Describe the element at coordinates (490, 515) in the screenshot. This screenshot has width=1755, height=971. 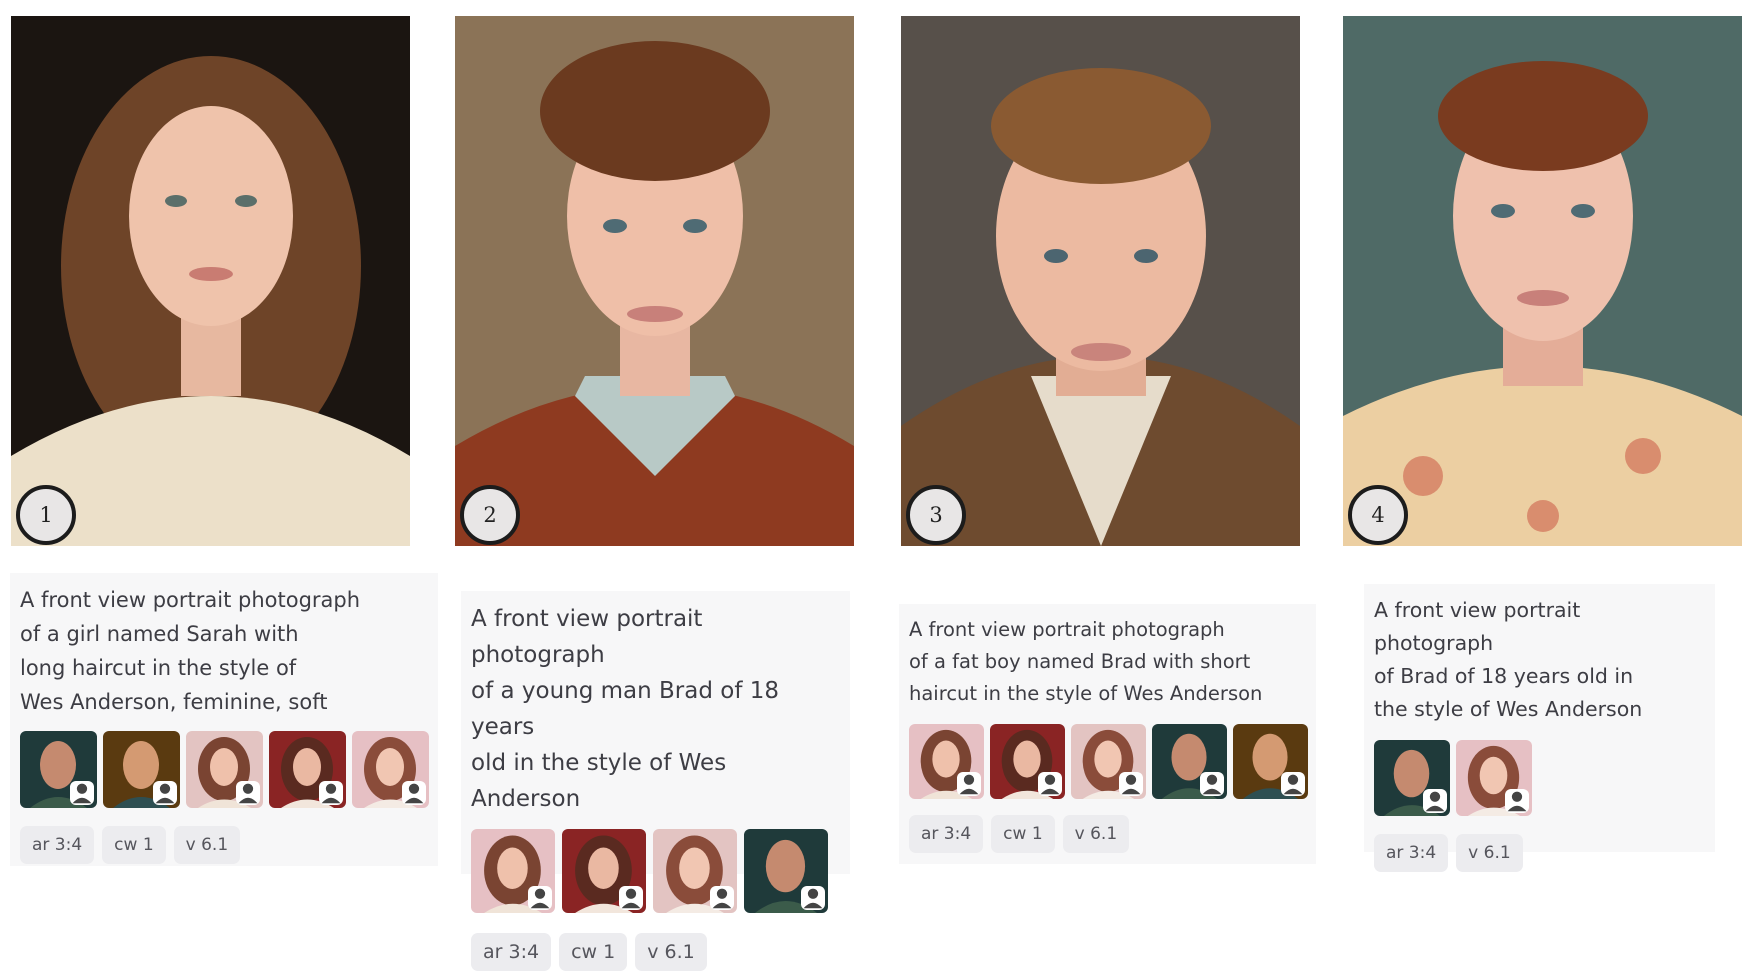
I see `result-number-badge: 2` at that location.